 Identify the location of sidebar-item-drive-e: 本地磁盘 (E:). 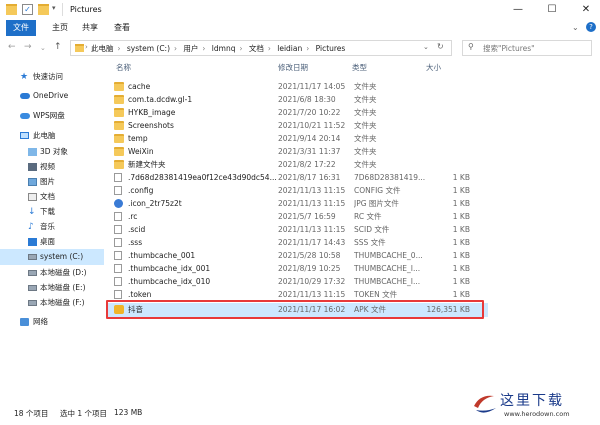
(52, 288).